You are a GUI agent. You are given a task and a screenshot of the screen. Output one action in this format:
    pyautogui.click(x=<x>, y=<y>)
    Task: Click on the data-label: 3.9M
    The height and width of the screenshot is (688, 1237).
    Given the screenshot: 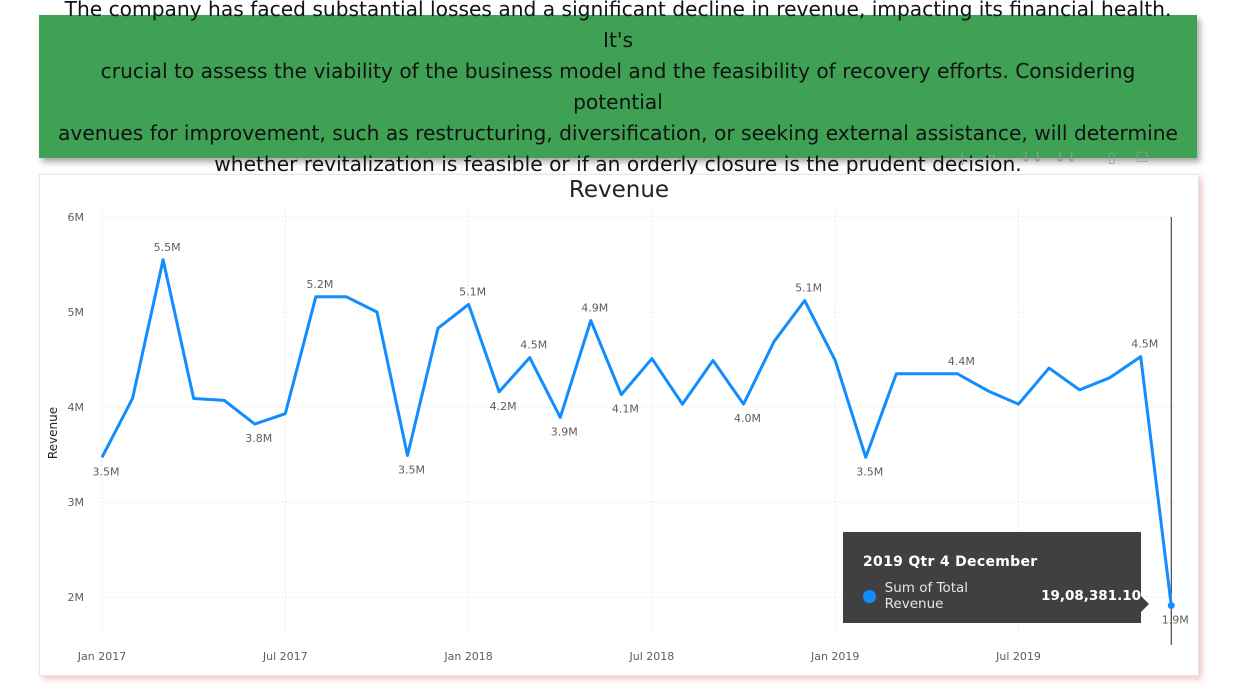 What is the action you would take?
    pyautogui.click(x=564, y=431)
    